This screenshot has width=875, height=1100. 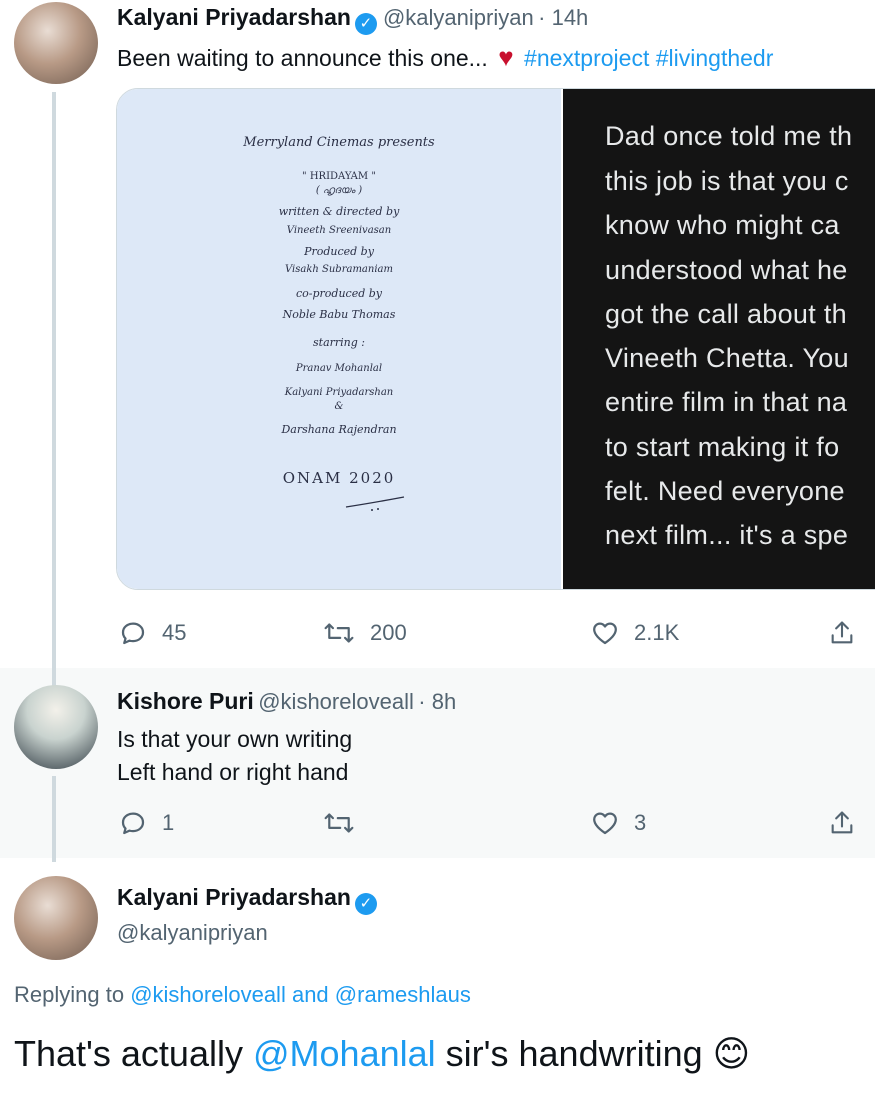 I want to click on note-line: felt. Need everyone, so click(x=725, y=491).